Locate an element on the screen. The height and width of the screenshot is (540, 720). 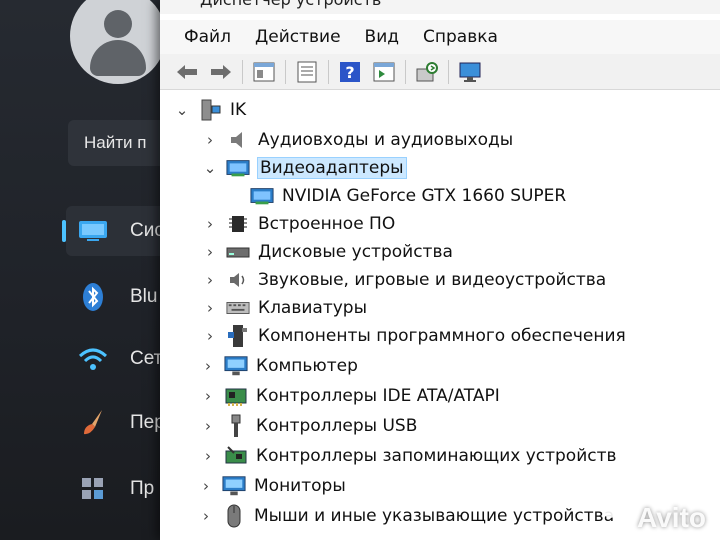
keyboard-icon is located at coordinates (238, 308).